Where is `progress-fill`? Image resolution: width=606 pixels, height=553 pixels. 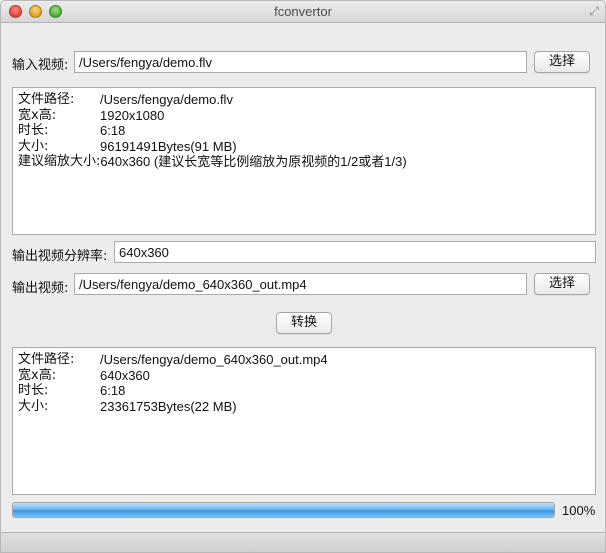 progress-fill is located at coordinates (283, 510).